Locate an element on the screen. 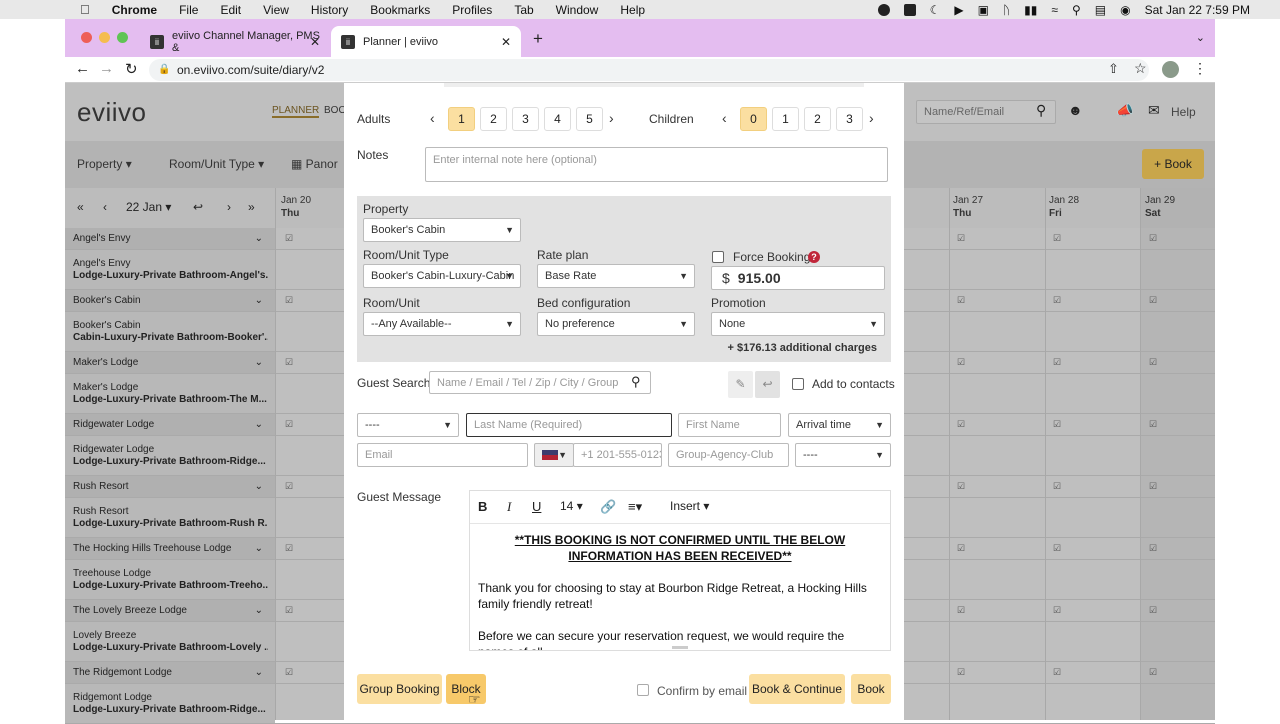  room-type-select: Booker's Cabin-Luxury-Cabin ▼ is located at coordinates (442, 276).